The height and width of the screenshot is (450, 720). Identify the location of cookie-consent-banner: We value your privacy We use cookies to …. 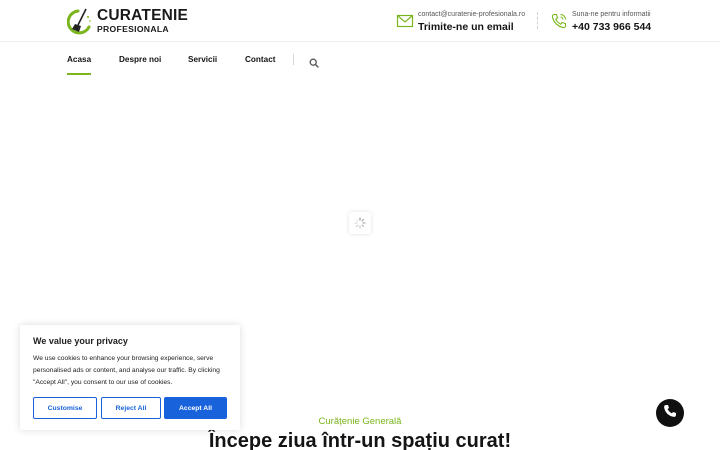
(130, 377).